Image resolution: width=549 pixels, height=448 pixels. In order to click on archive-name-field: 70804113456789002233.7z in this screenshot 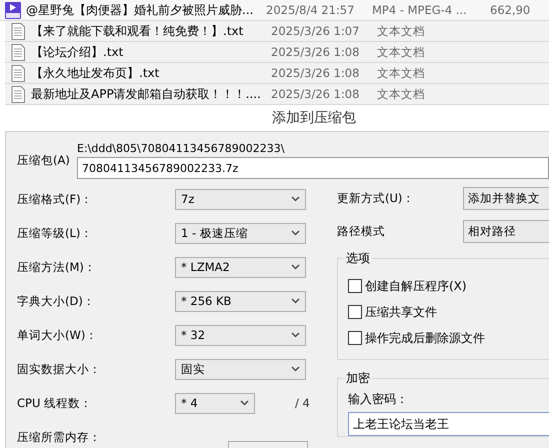, I will do `click(313, 168)`.